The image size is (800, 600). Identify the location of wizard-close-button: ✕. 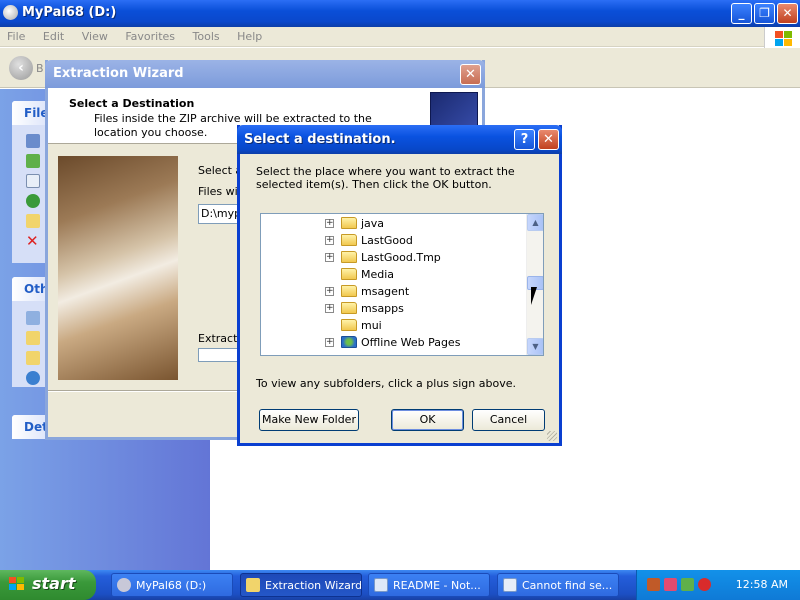
(470, 74).